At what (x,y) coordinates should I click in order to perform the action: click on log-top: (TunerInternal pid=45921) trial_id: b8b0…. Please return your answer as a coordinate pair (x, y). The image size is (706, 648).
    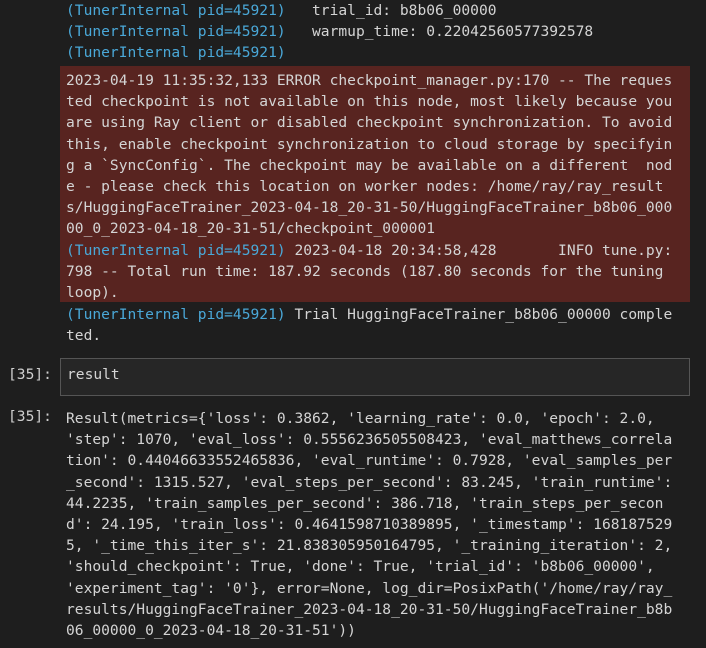
    Looking at the image, I should click on (381, 32).